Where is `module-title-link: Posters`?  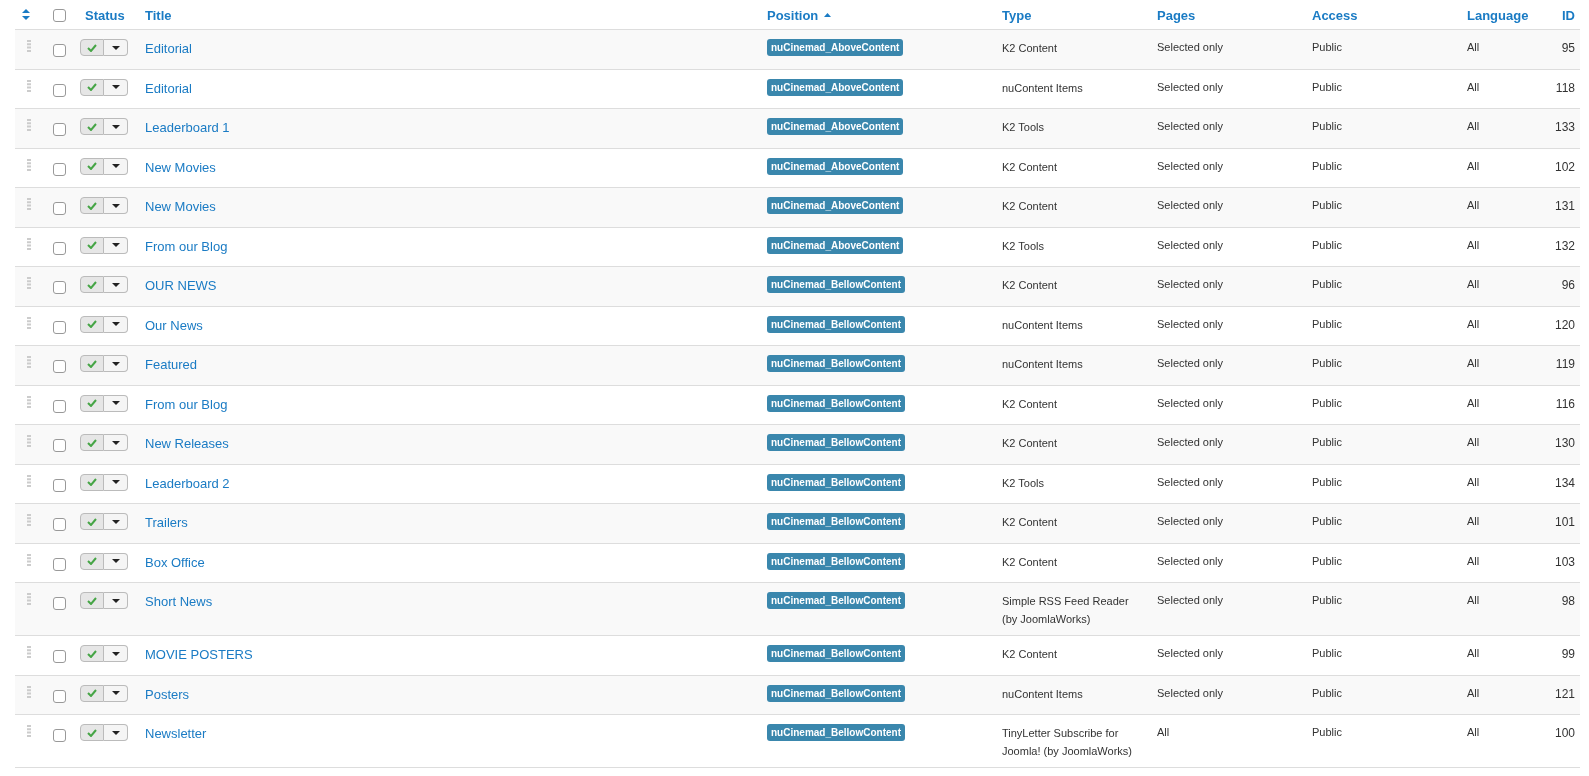
module-title-link: Posters is located at coordinates (167, 694).